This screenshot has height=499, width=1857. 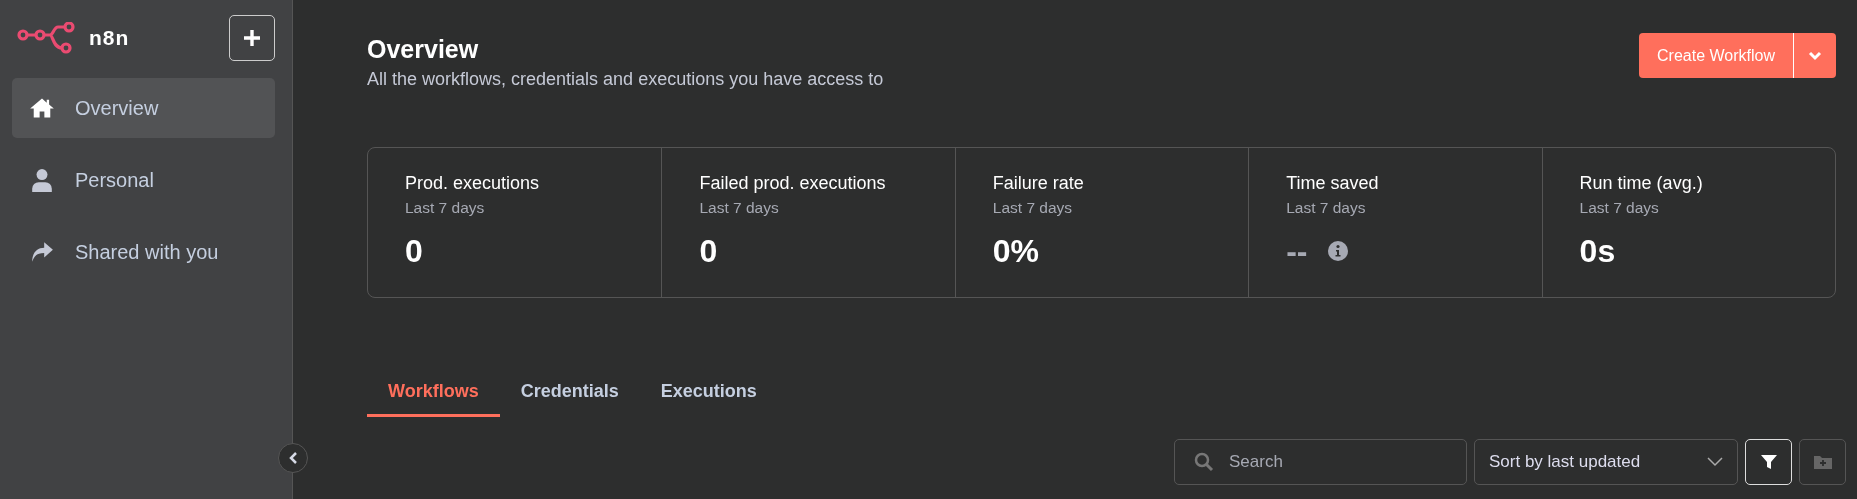 I want to click on folder-plus-icon, so click(x=1822, y=462).